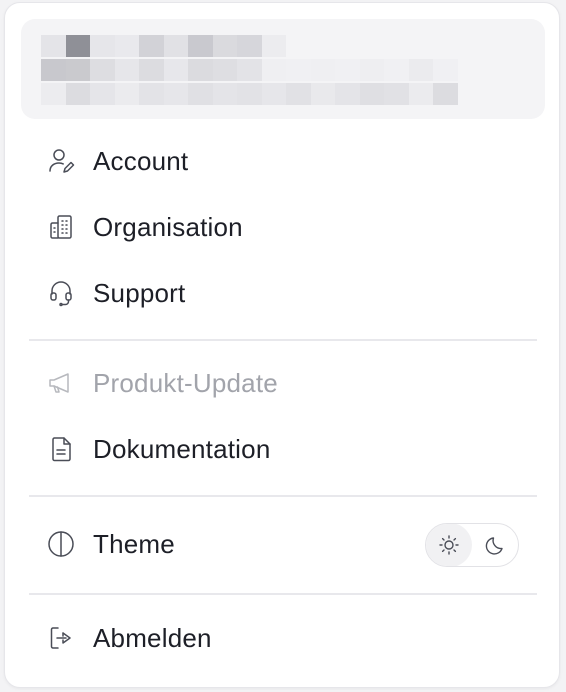 The width and height of the screenshot is (566, 692). What do you see at coordinates (61, 638) in the screenshot?
I see `sign-out-icon` at bounding box center [61, 638].